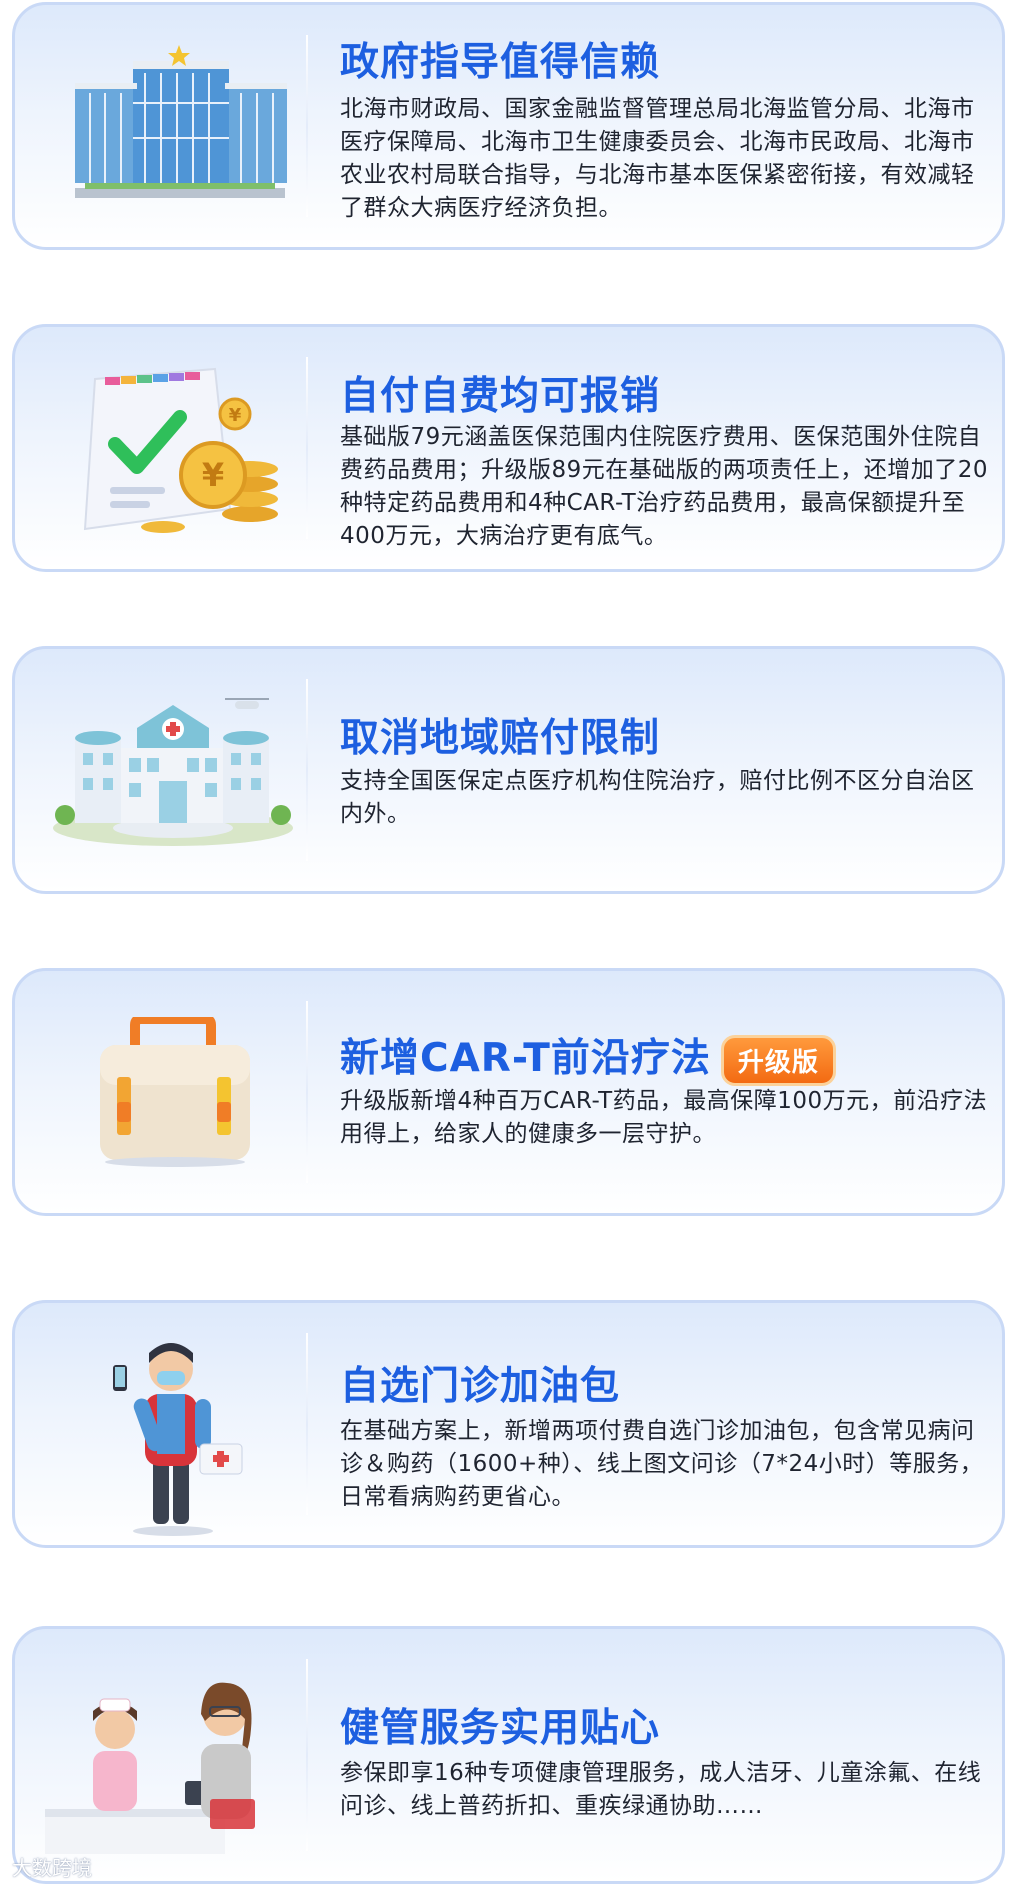 The image size is (1018, 1887). What do you see at coordinates (173, 772) in the screenshot?
I see `hospital-icon` at bounding box center [173, 772].